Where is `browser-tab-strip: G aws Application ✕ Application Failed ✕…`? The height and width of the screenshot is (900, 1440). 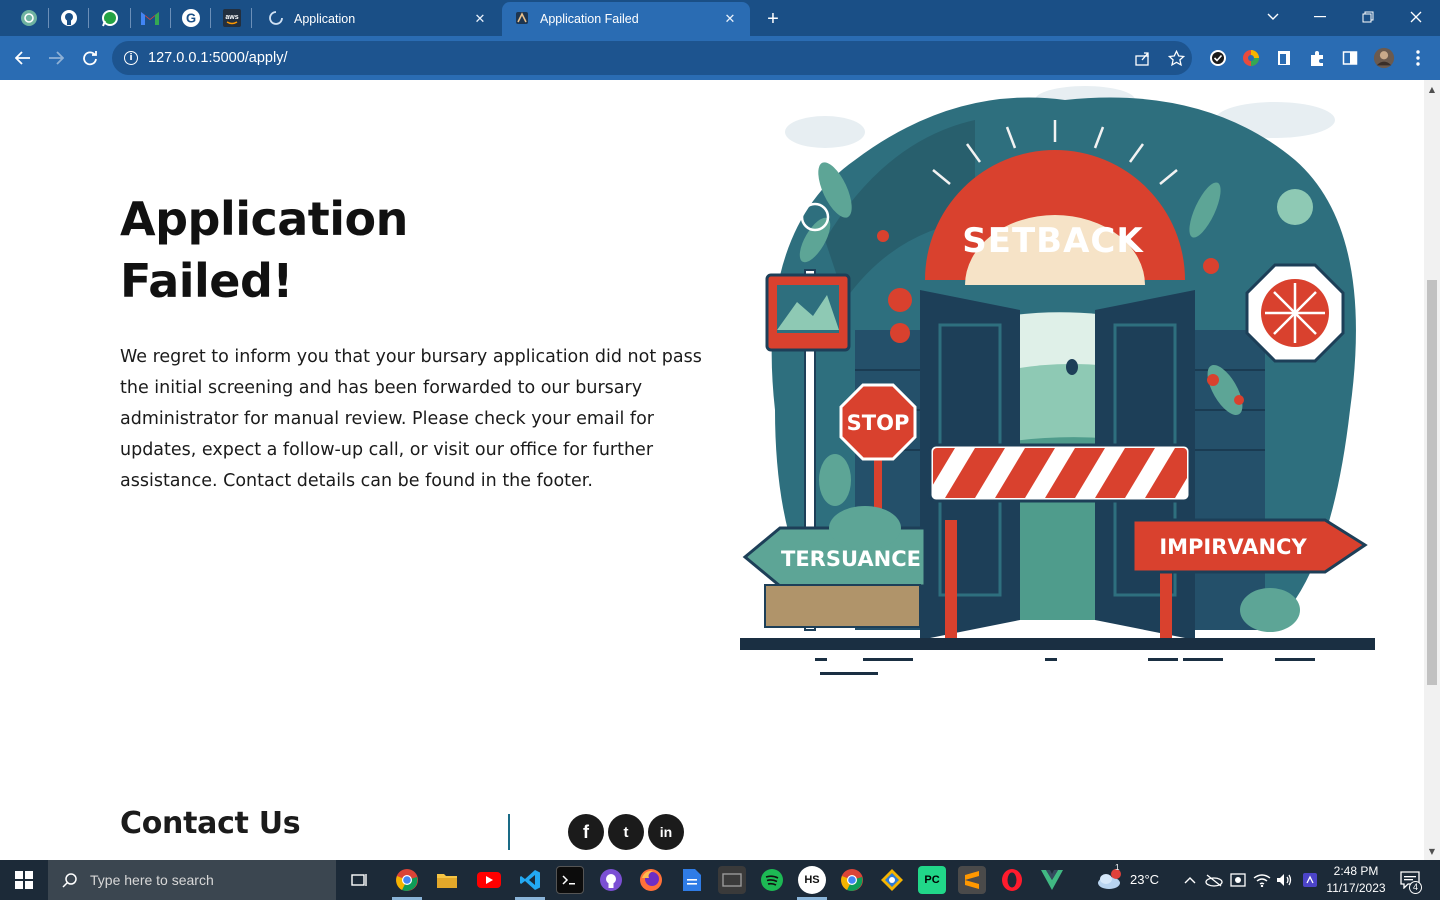 browser-tab-strip: G aws Application ✕ Application Failed ✕… is located at coordinates (720, 18).